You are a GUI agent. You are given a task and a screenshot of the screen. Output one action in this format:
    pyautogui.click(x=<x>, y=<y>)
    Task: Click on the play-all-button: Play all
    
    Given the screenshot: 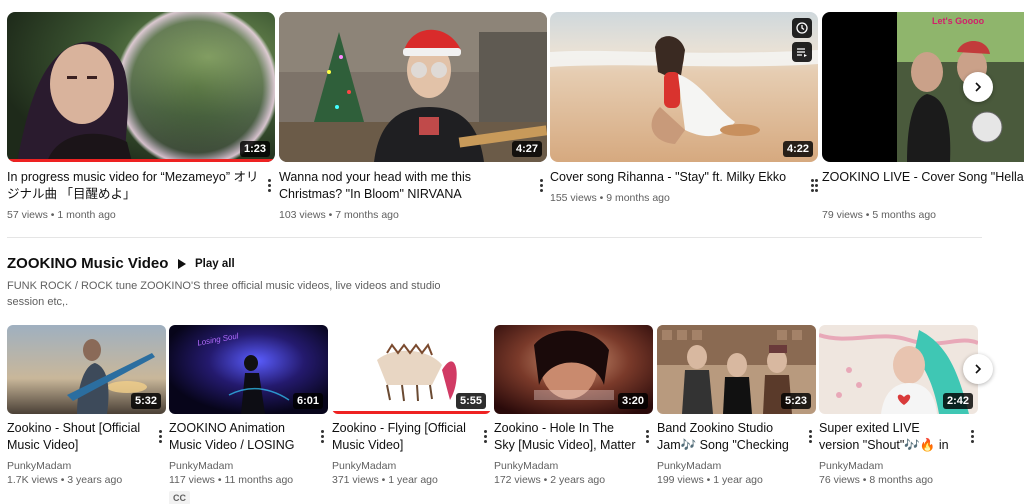 What is the action you would take?
    pyautogui.click(x=206, y=264)
    